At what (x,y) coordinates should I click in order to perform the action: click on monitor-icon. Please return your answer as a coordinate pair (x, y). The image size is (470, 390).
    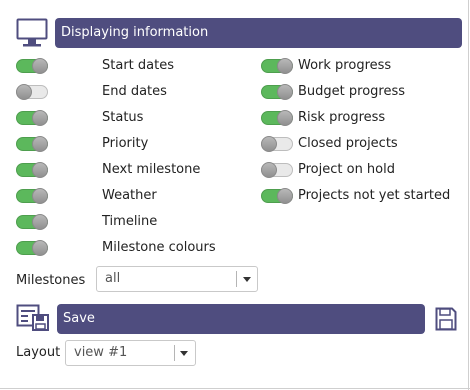
    Looking at the image, I should click on (32, 33).